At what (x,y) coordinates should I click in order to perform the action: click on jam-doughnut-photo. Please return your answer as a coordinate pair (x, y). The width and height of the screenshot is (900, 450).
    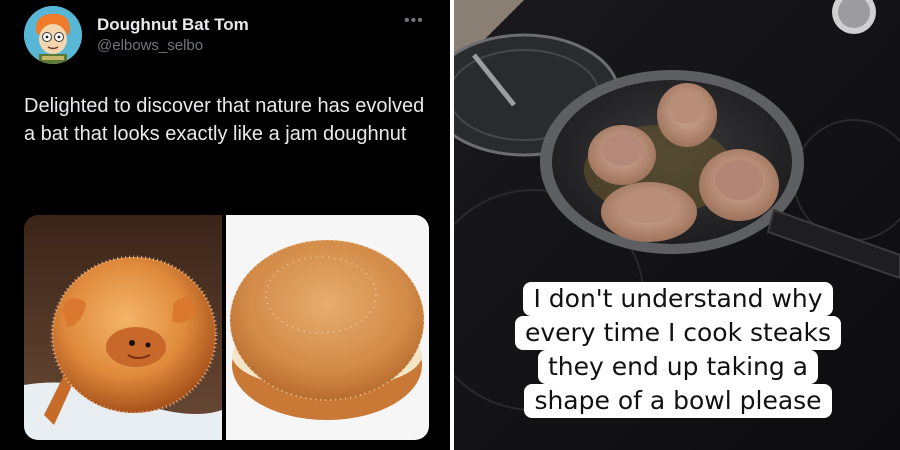
    Looking at the image, I should click on (327, 327).